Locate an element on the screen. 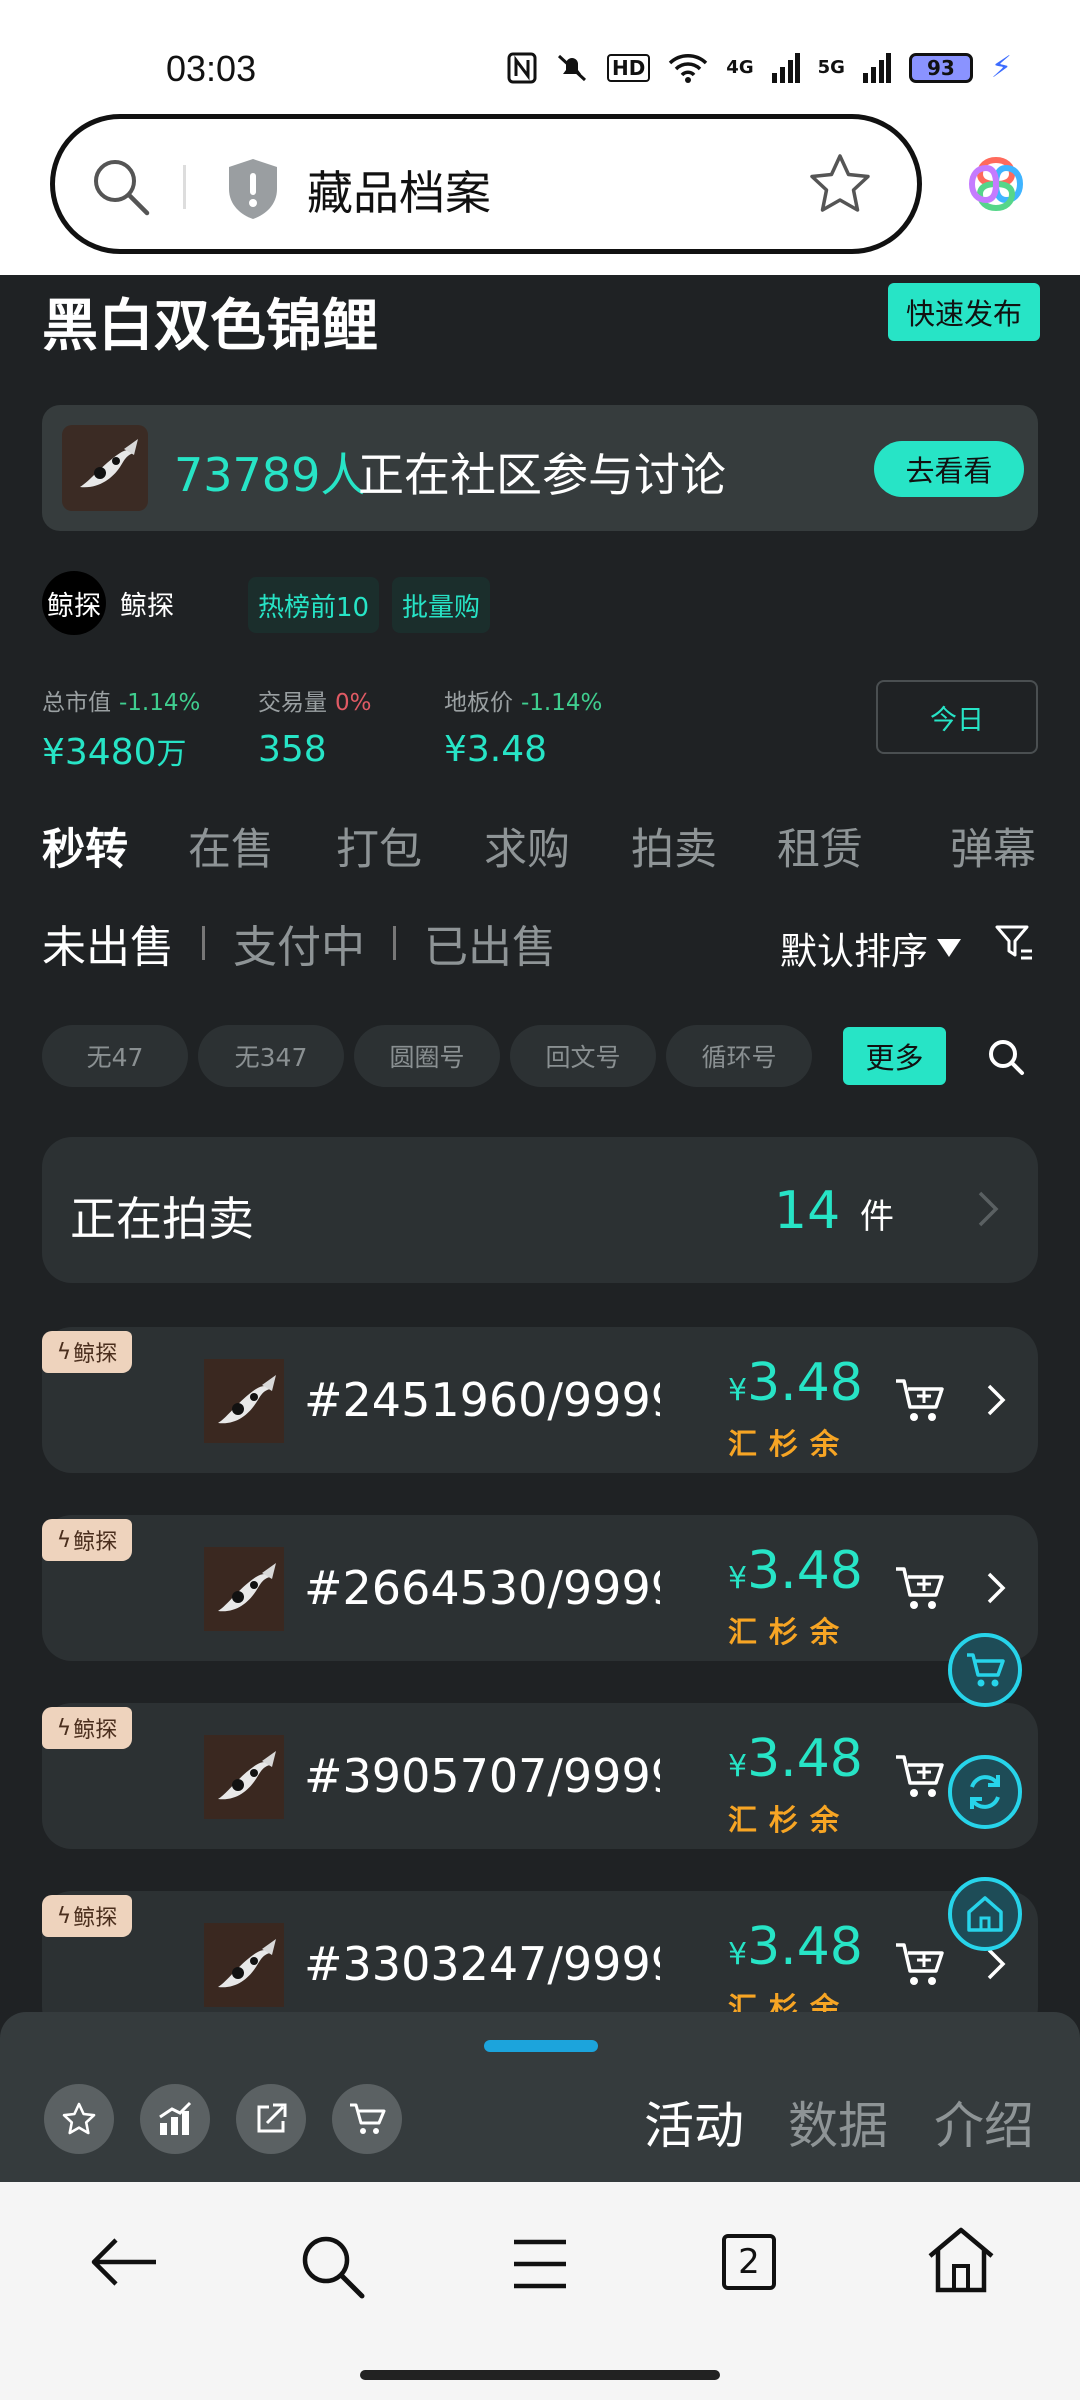 The height and width of the screenshot is (2400, 1080). stat-market-cap: 总市值 -1.14% ¥3480万 is located at coordinates (121, 728).